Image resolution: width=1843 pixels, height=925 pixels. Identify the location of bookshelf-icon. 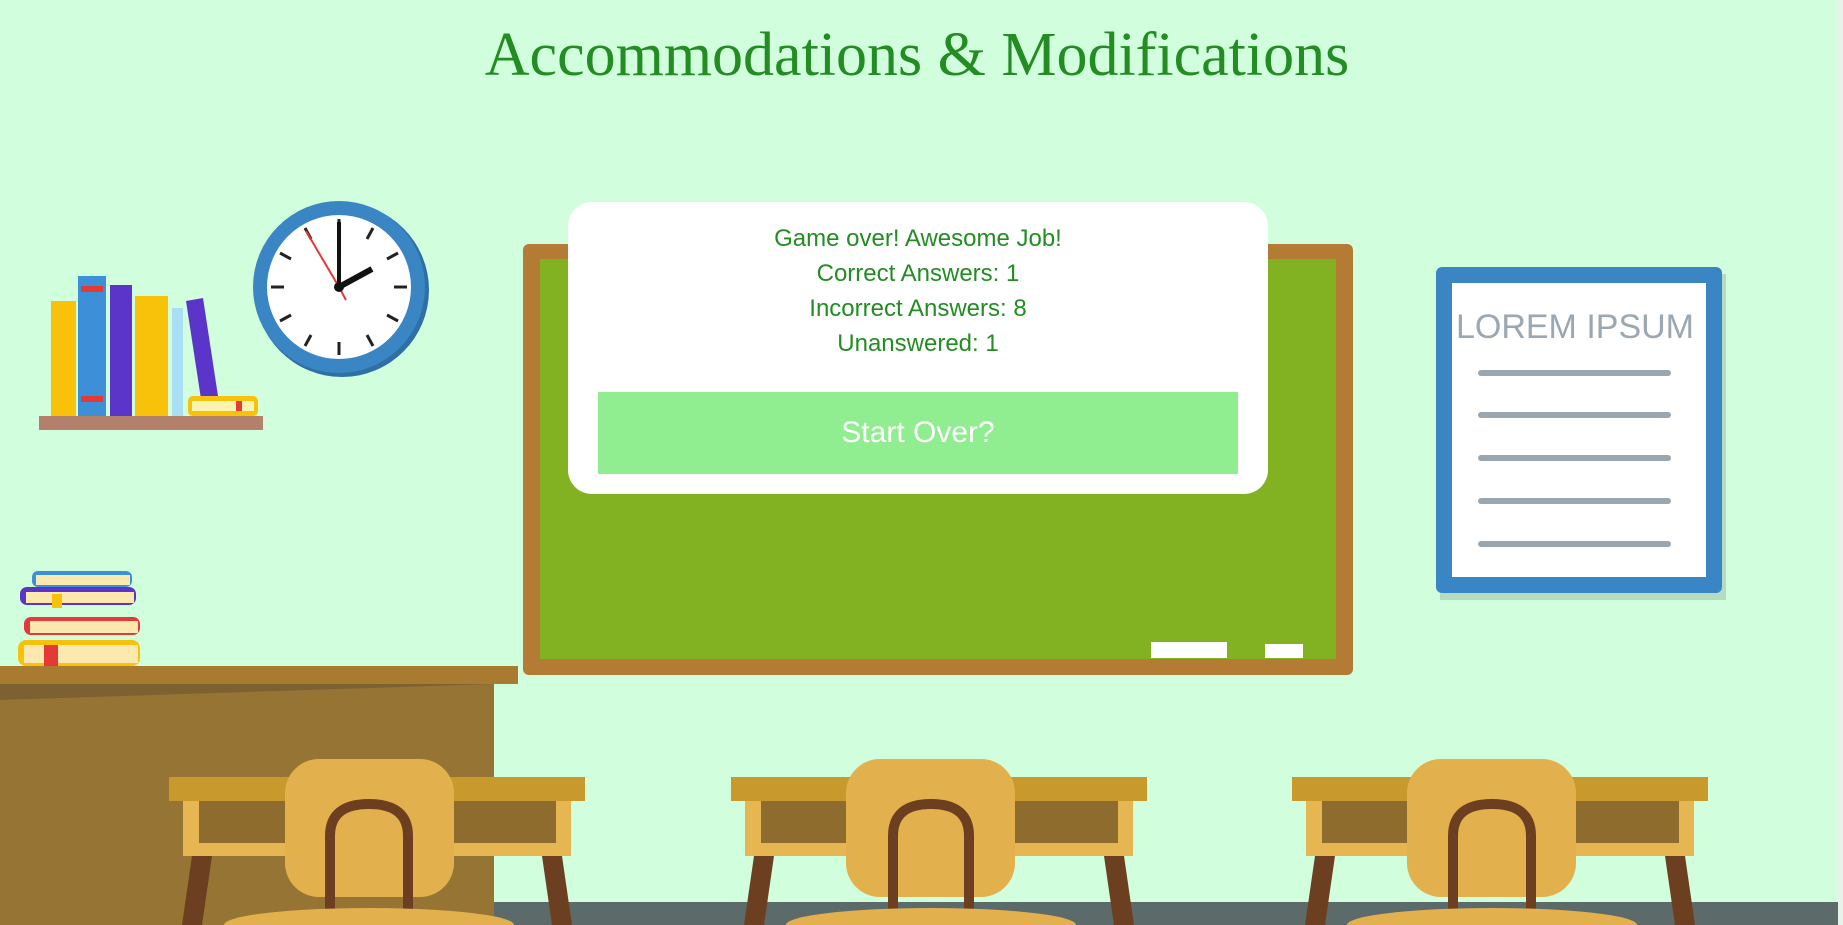
(151, 353).